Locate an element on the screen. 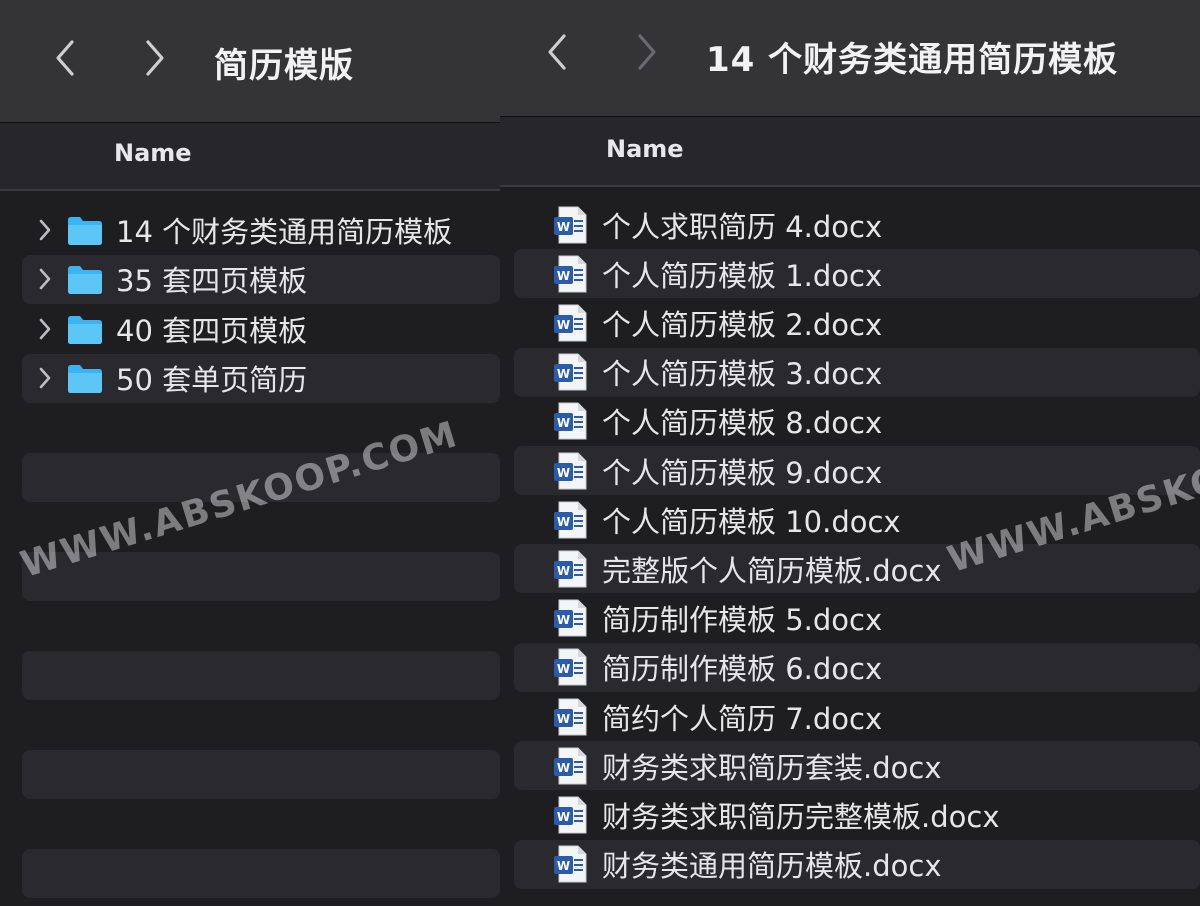  folder-name: 35 套四页模板 is located at coordinates (212, 281).